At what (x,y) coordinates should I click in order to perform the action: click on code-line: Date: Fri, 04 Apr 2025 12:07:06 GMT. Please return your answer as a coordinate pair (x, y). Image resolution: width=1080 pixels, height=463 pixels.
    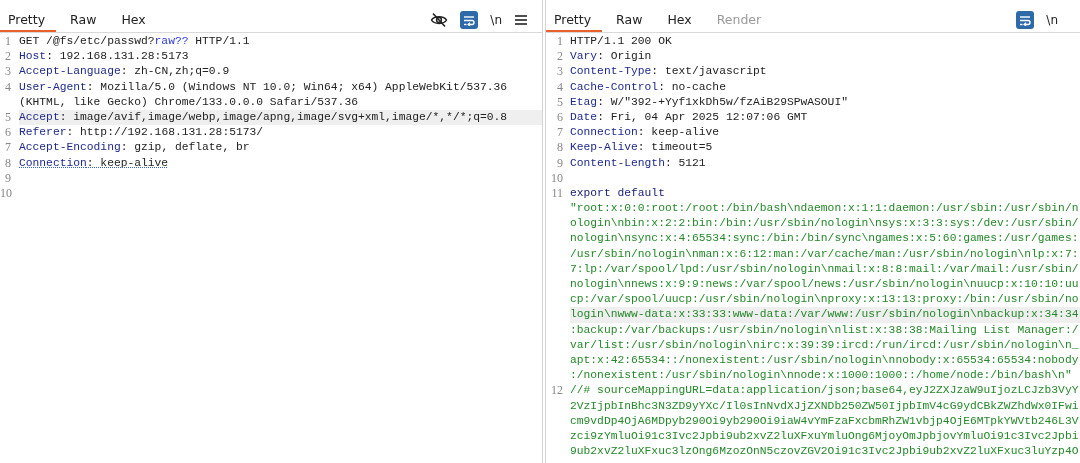
    Looking at the image, I should click on (689, 117).